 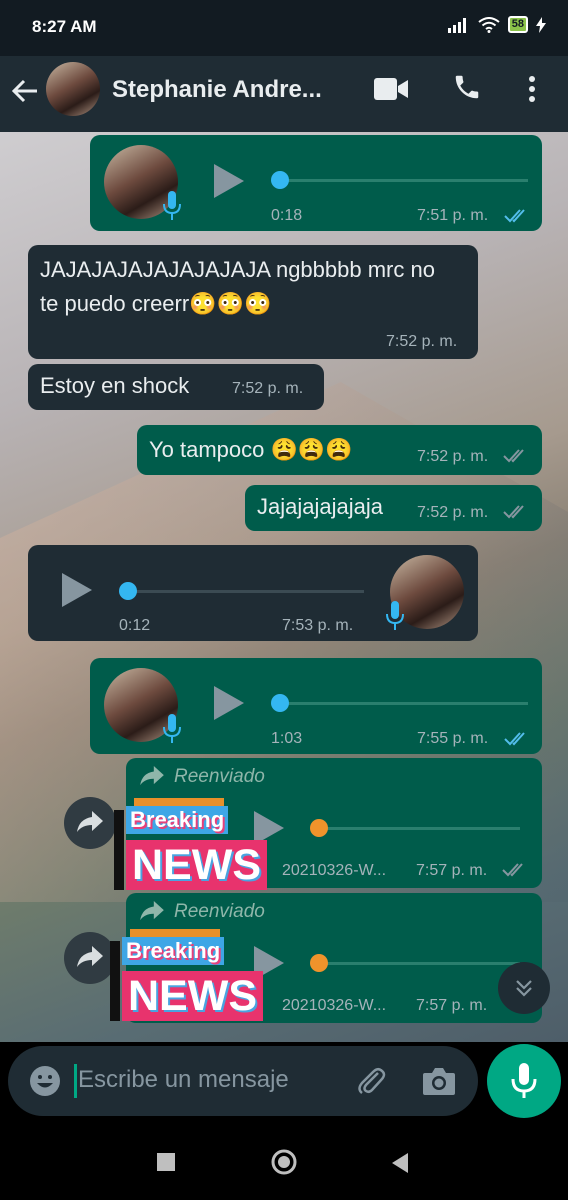 What do you see at coordinates (287, 215) in the screenshot?
I see `voice-duration: 0:18` at bounding box center [287, 215].